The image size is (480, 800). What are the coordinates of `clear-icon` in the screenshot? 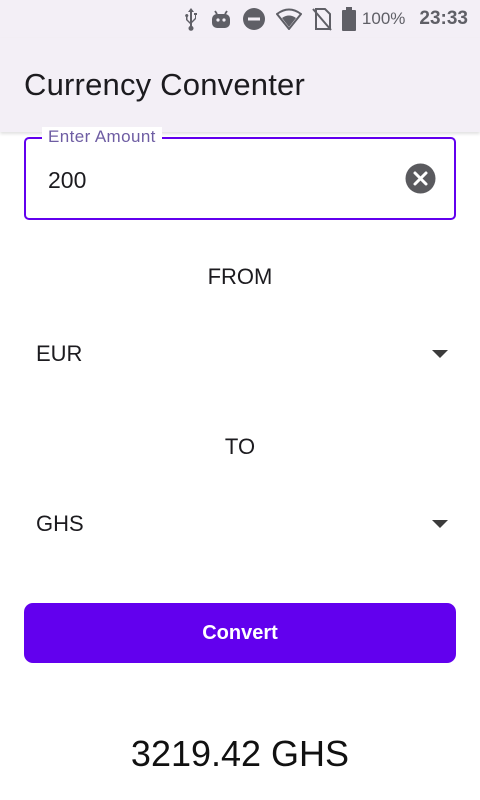 It's located at (420, 178).